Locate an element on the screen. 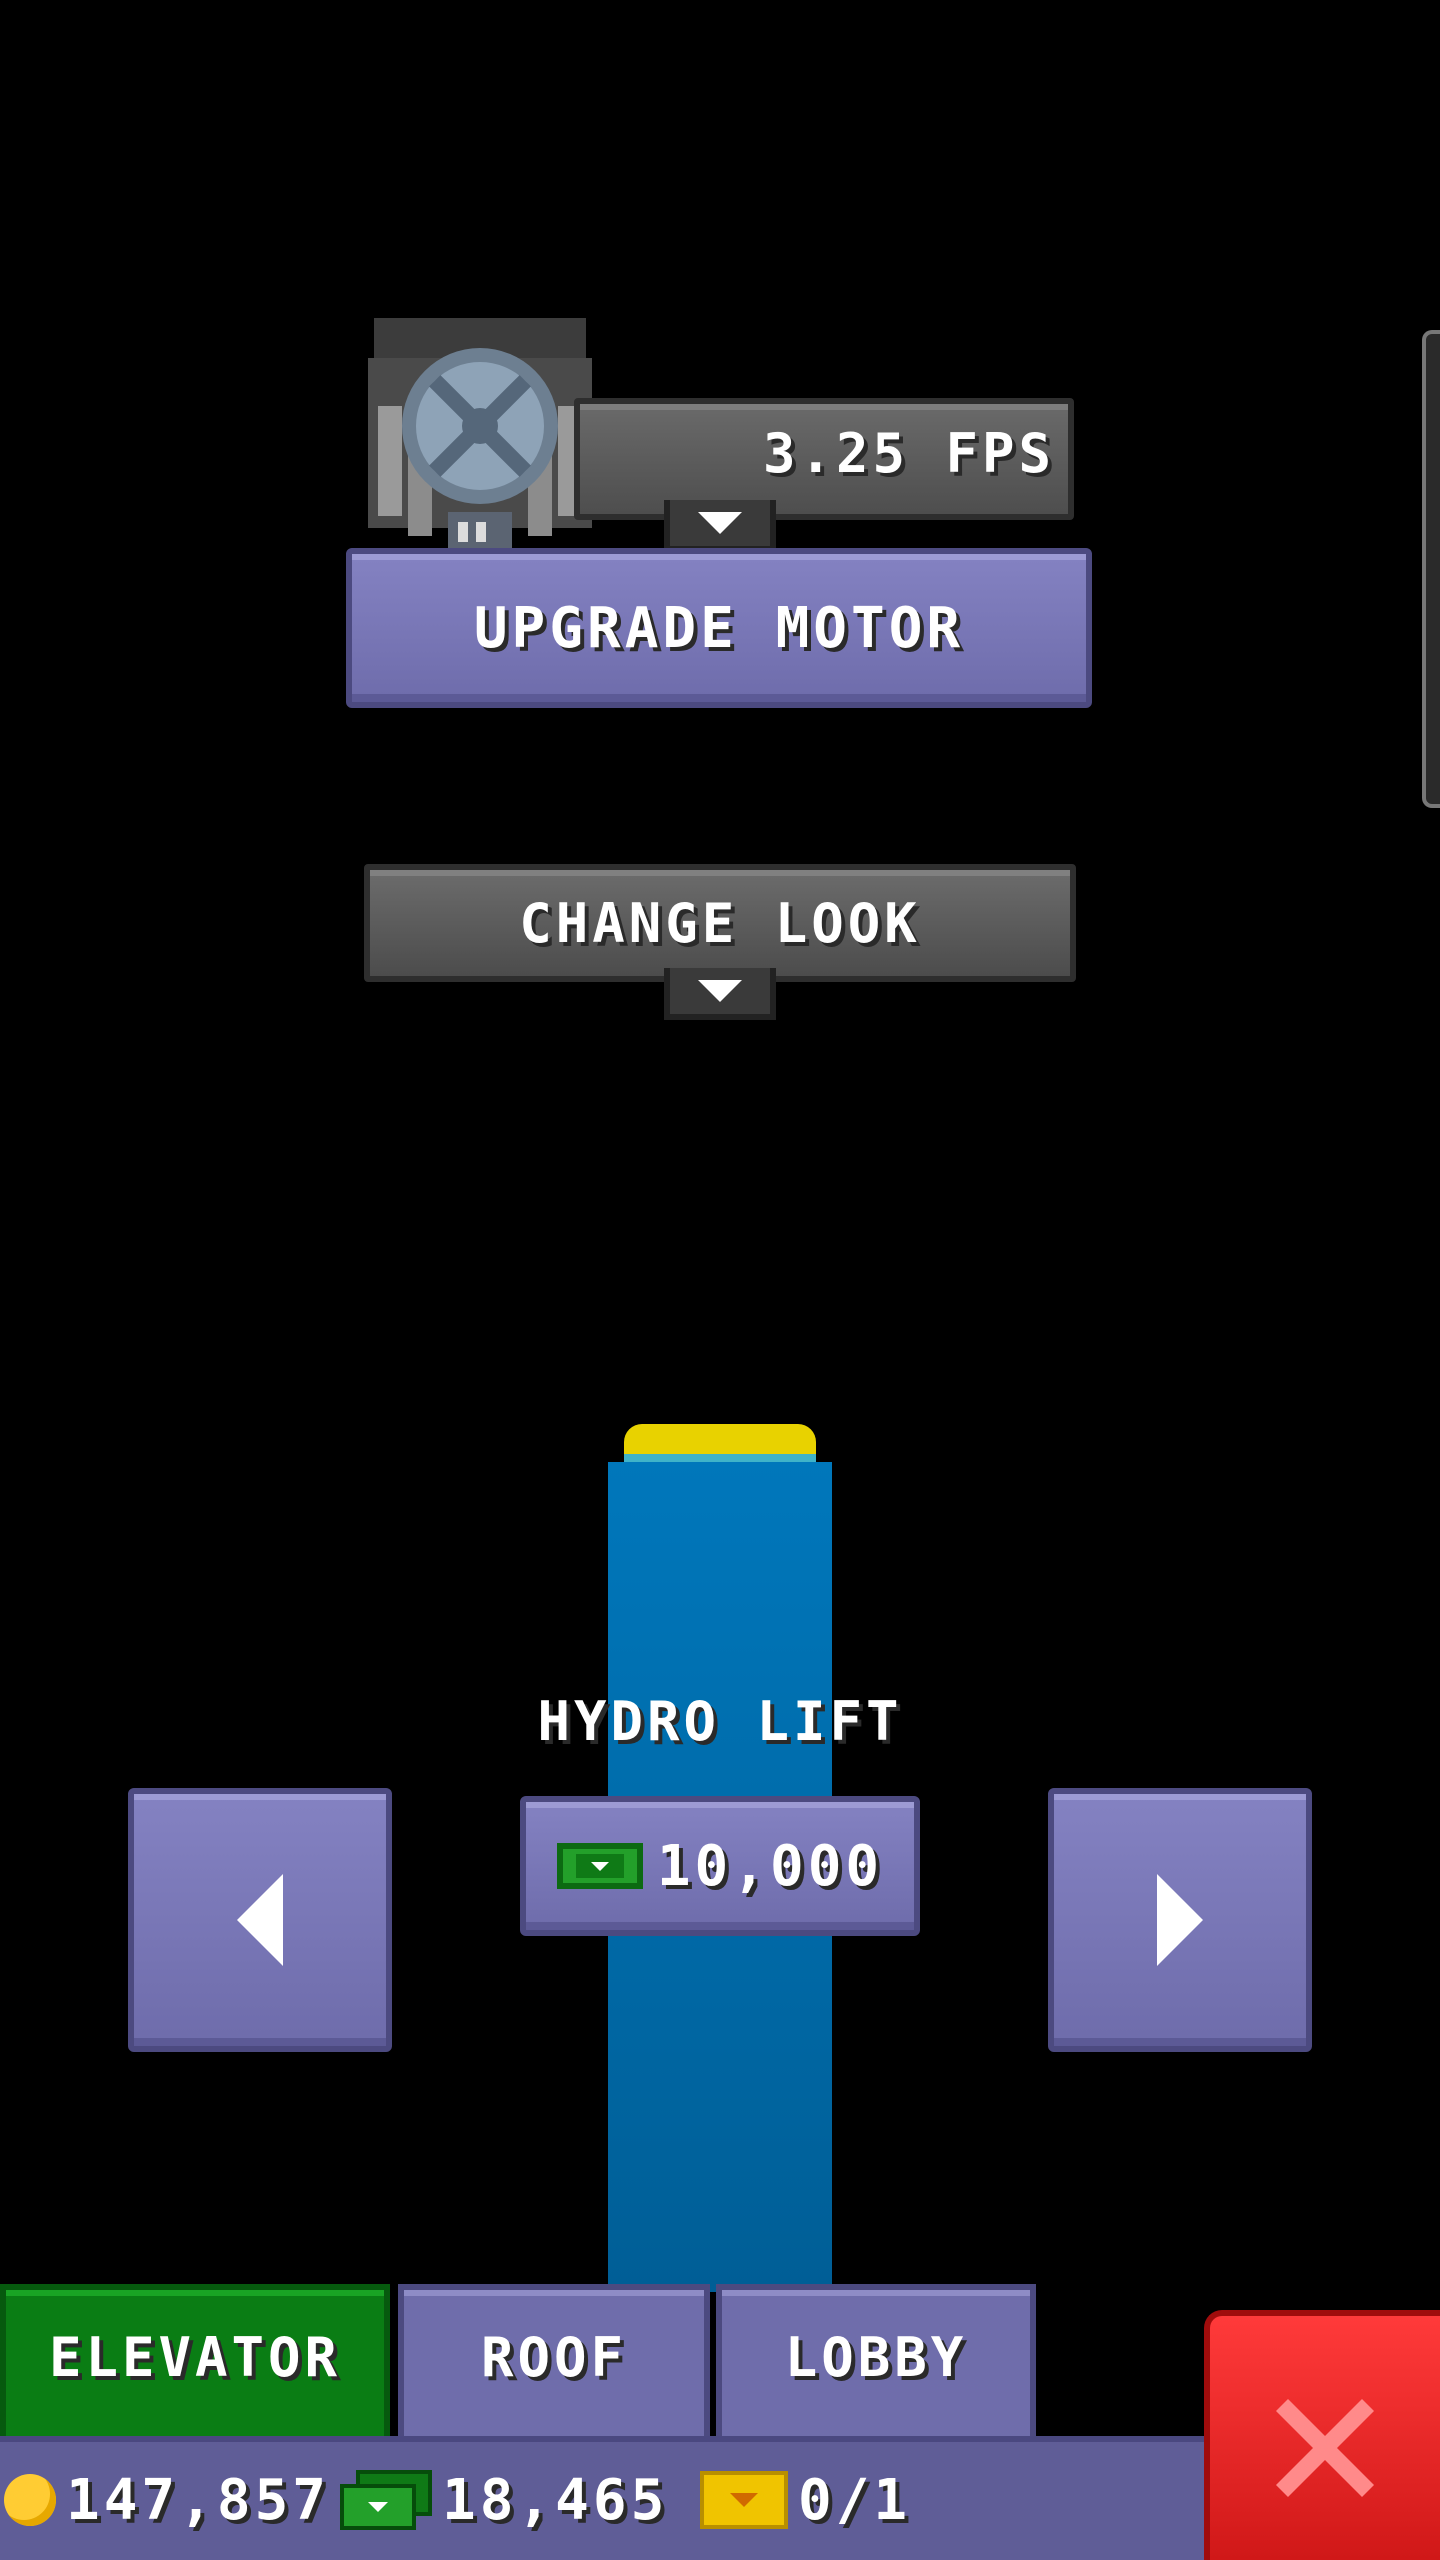  coin-icon is located at coordinates (30, 2500).